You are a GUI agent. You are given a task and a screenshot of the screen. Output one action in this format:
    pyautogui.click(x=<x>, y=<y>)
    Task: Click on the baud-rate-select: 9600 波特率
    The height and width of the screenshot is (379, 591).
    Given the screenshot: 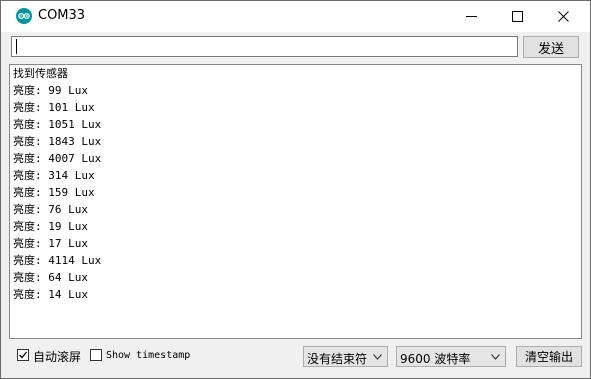 What is the action you would take?
    pyautogui.click(x=451, y=356)
    